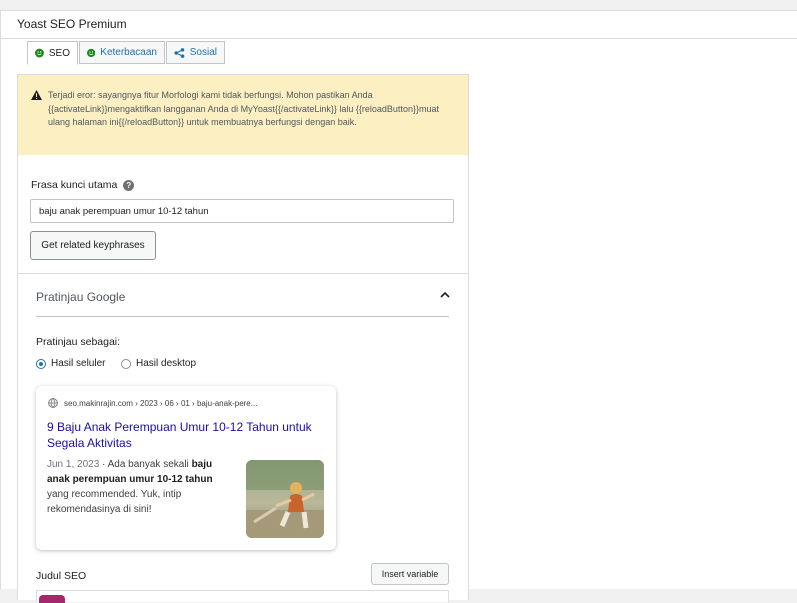 This screenshot has height=603, width=797. Describe the element at coordinates (41, 363) in the screenshot. I see `radio-button-checked` at that location.